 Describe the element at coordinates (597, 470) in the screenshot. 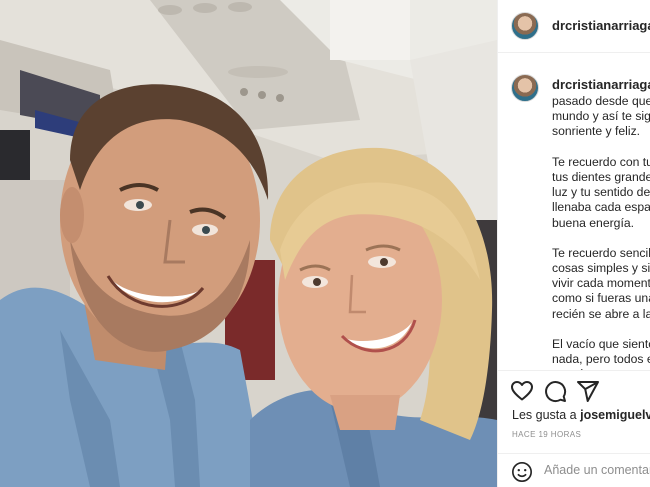

I see `comment-input` at that location.